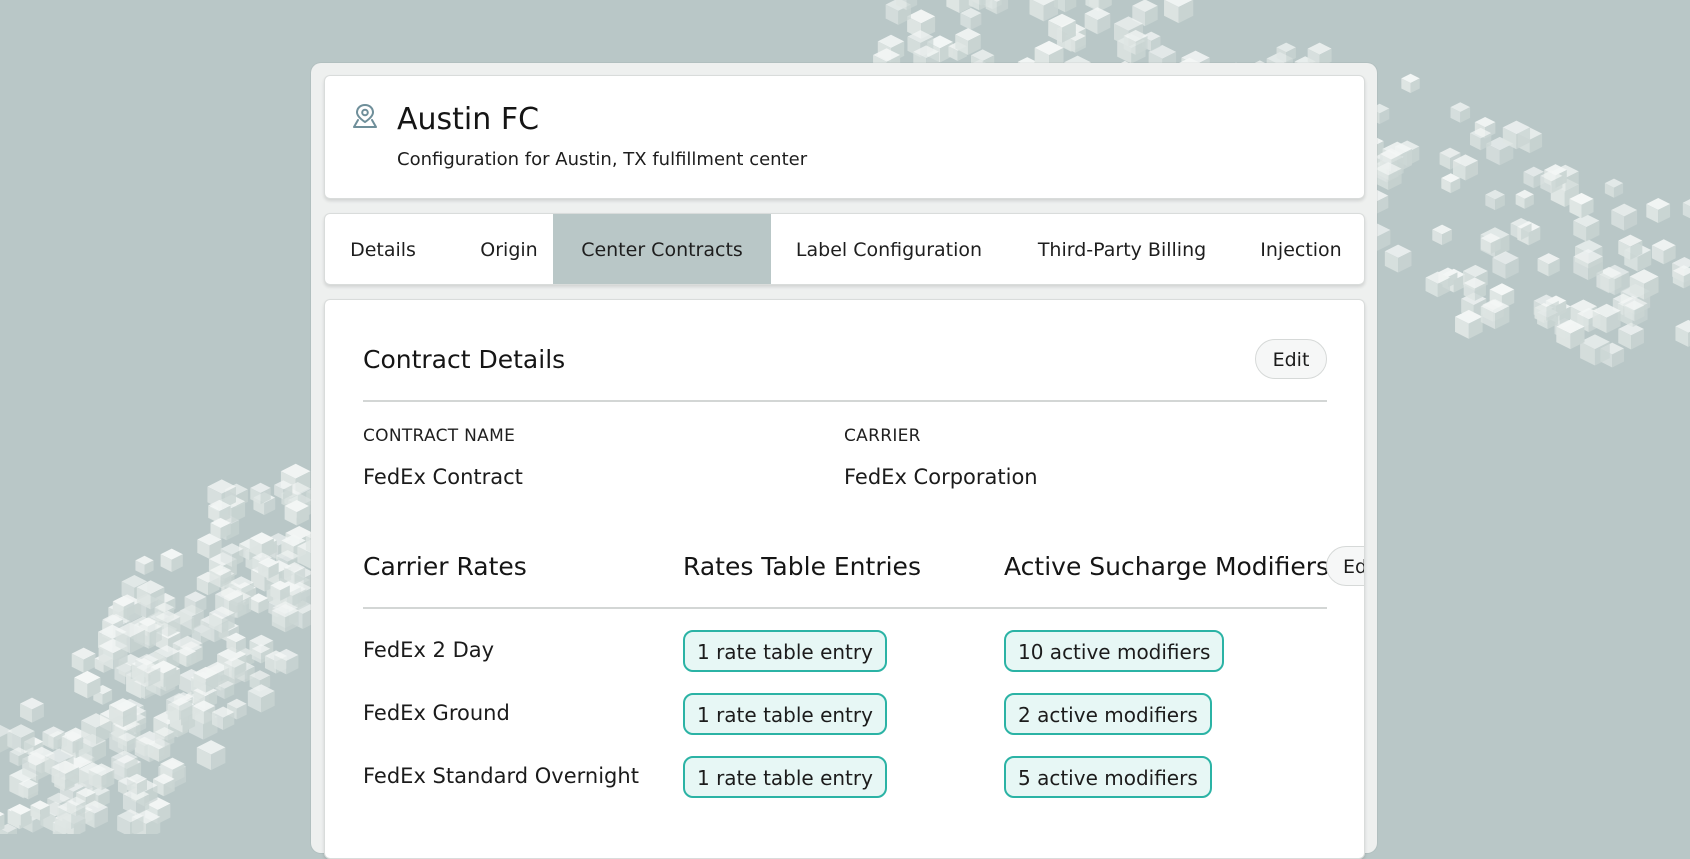  I want to click on tab-third-party-billing: Third-Party Billing, so click(1122, 249).